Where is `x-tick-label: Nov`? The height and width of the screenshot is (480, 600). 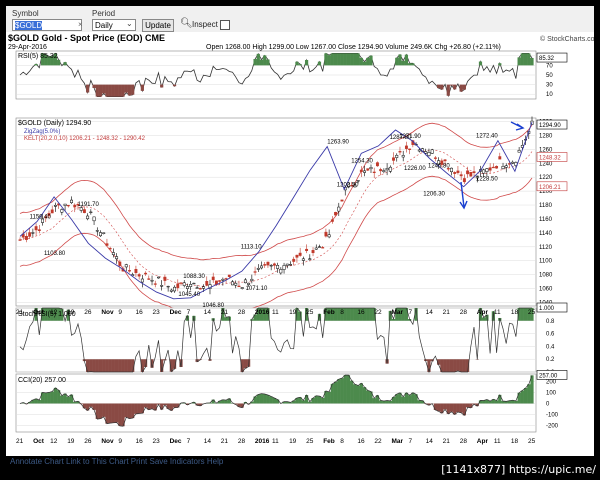 x-tick-label: Nov is located at coordinates (107, 441).